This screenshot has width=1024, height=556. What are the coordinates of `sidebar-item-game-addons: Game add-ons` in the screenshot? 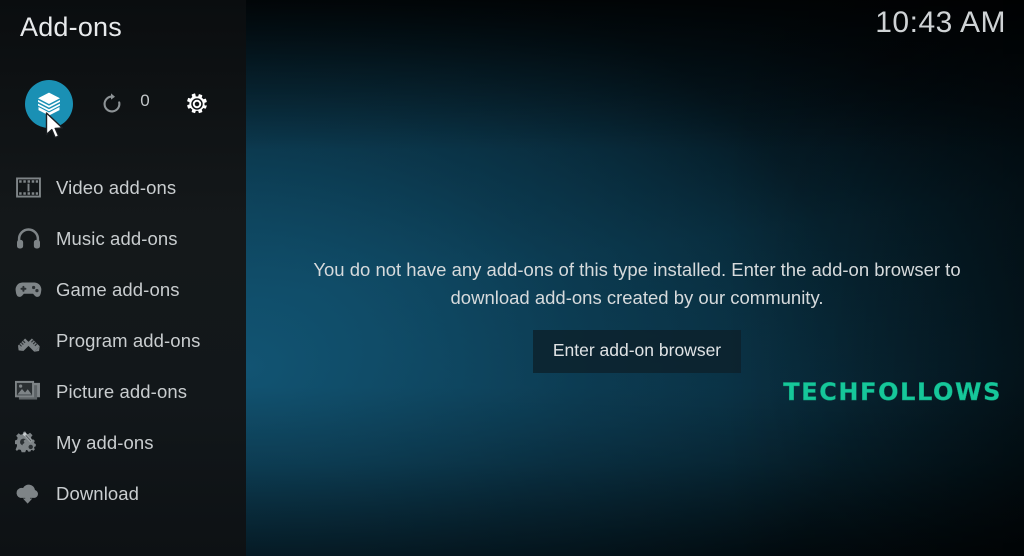 It's located at (123, 289).